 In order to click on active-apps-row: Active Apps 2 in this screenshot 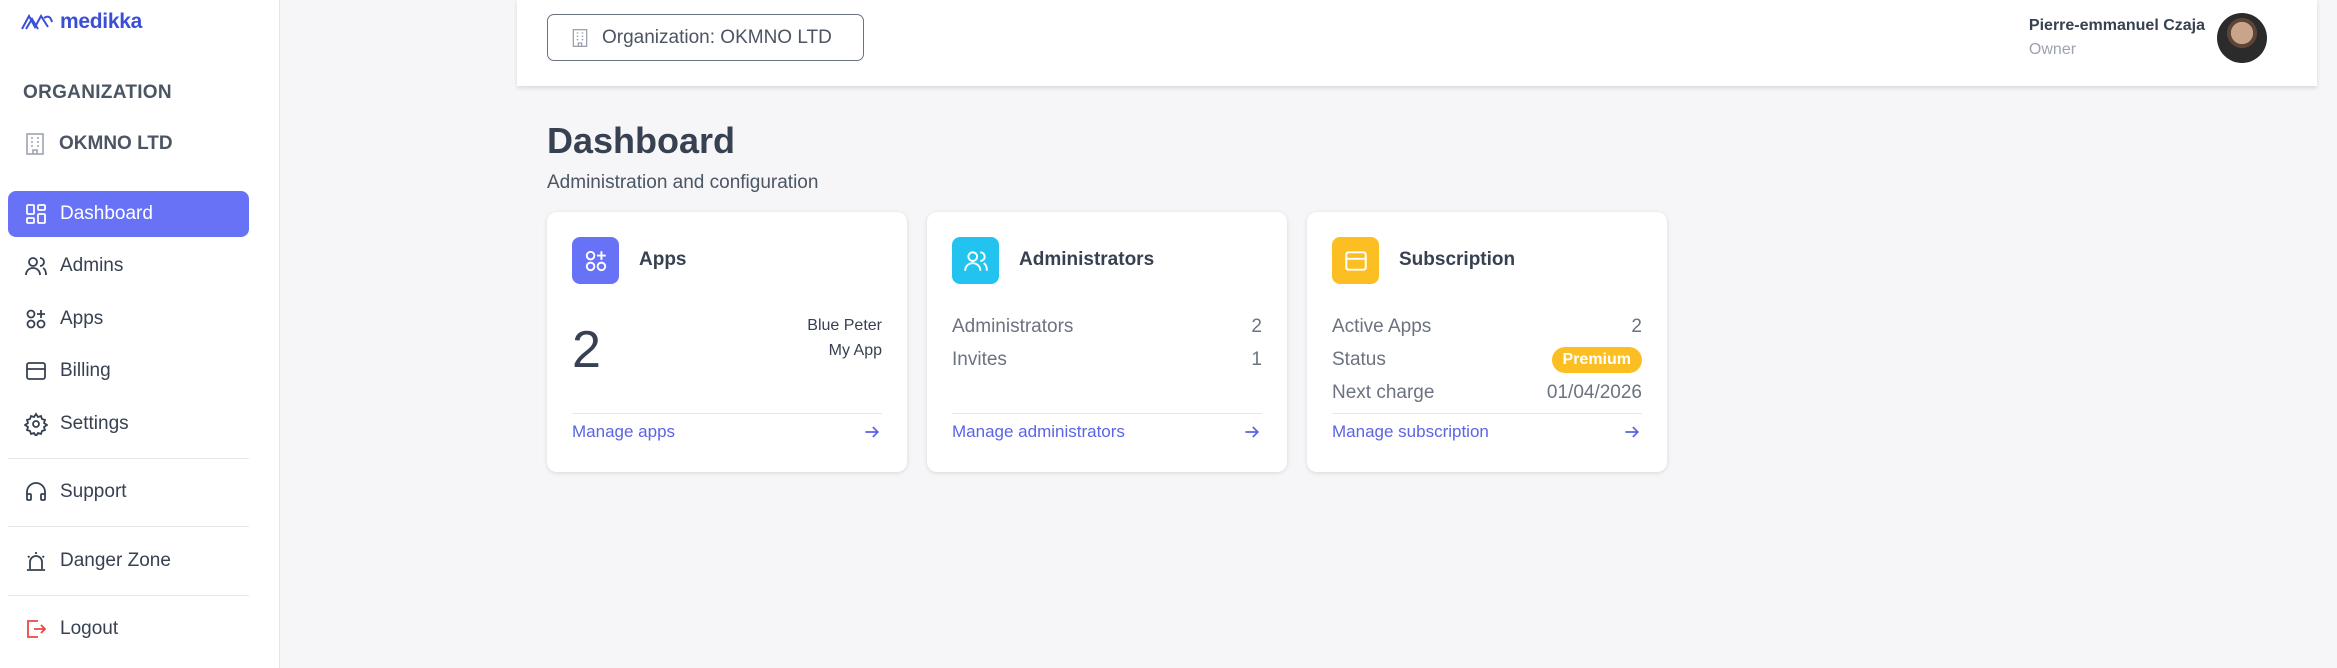, I will do `click(1487, 326)`.